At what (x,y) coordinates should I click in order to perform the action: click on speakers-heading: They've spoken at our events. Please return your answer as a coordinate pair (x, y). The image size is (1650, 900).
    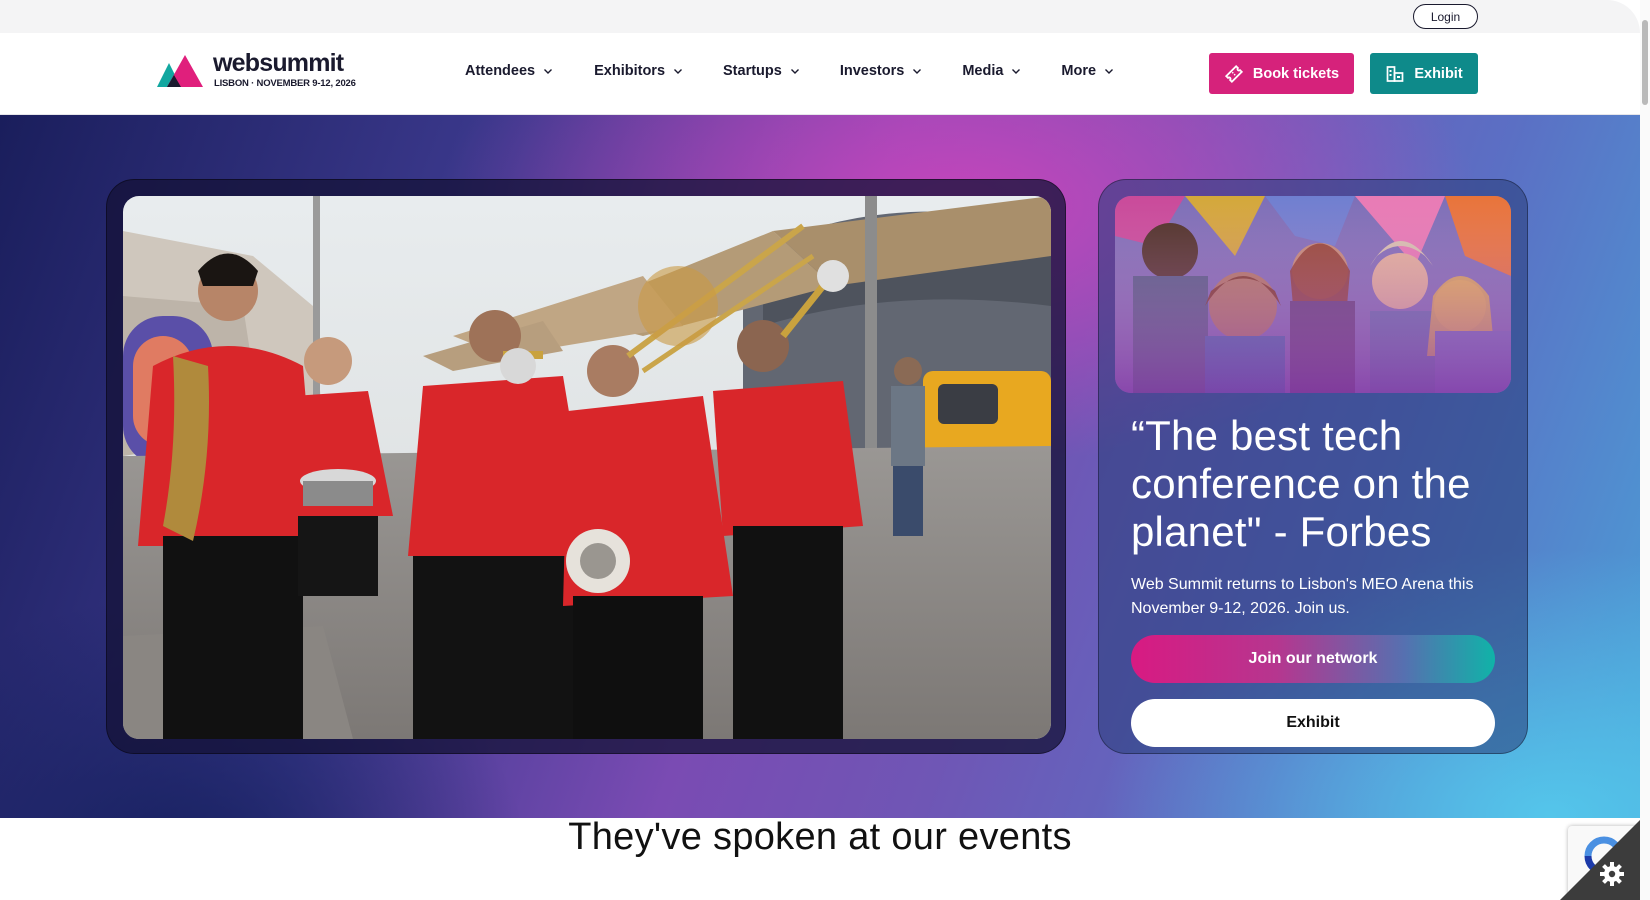
    Looking at the image, I should click on (820, 837).